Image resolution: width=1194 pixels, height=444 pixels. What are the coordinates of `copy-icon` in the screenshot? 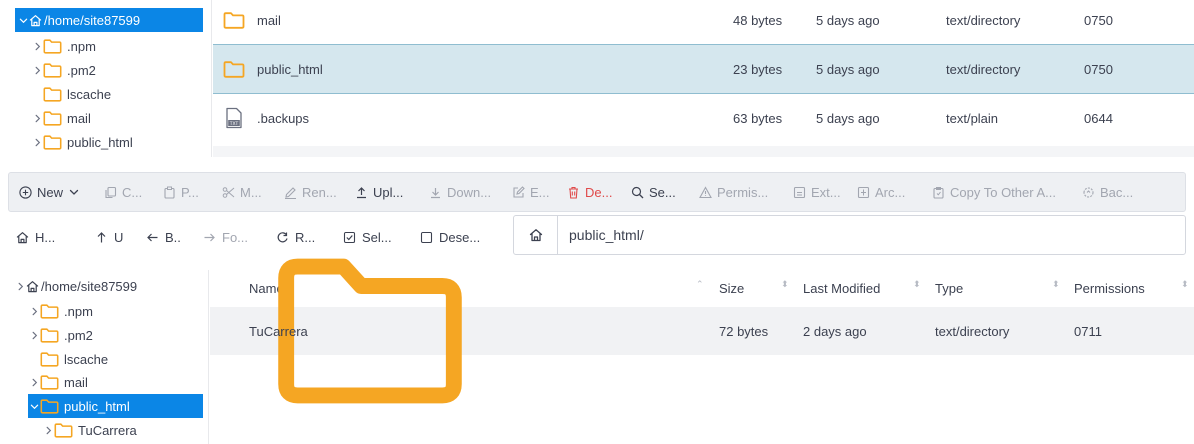 It's located at (110, 192).